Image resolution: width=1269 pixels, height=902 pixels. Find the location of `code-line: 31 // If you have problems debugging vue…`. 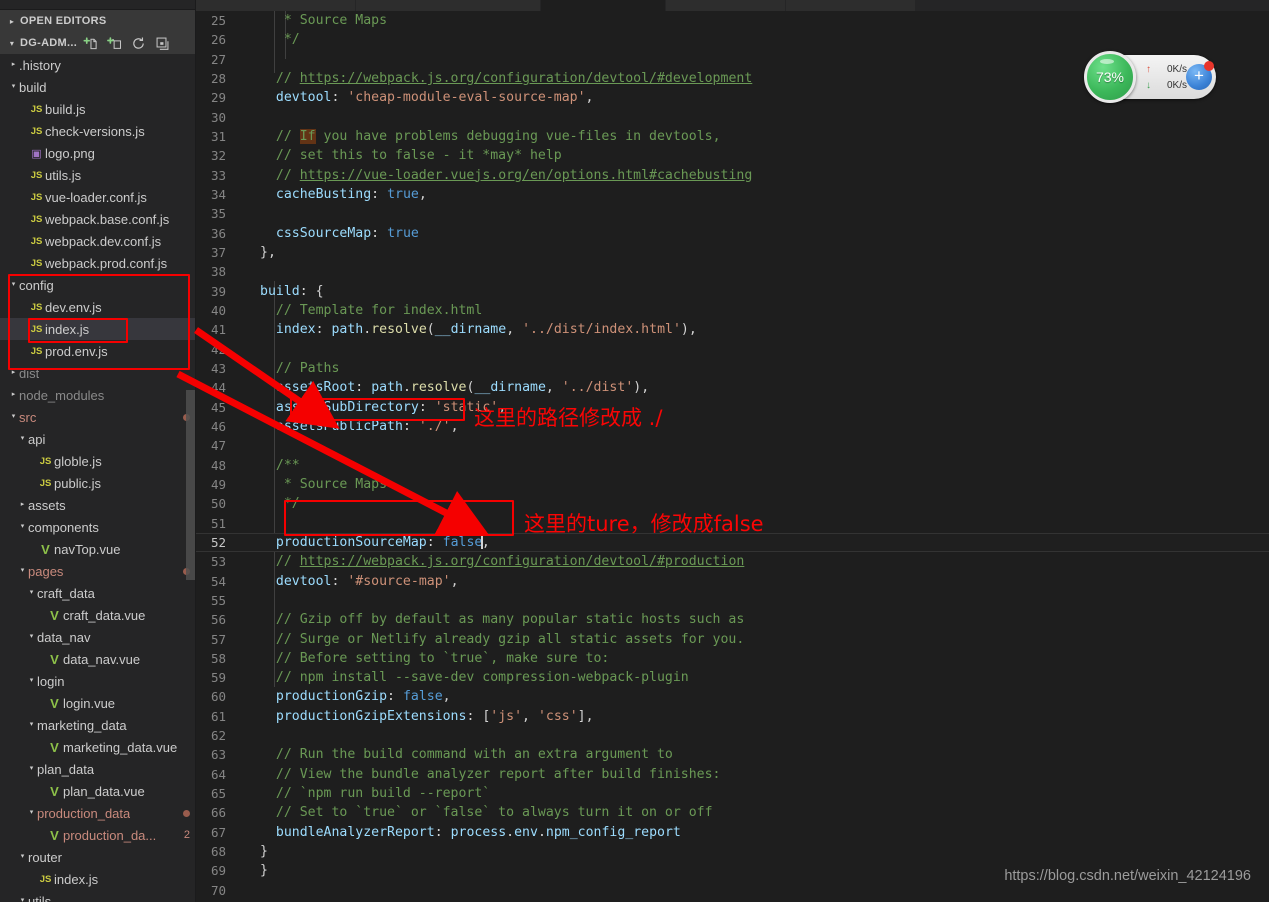

code-line: 31 // If you have problems debugging vue… is located at coordinates (732, 136).